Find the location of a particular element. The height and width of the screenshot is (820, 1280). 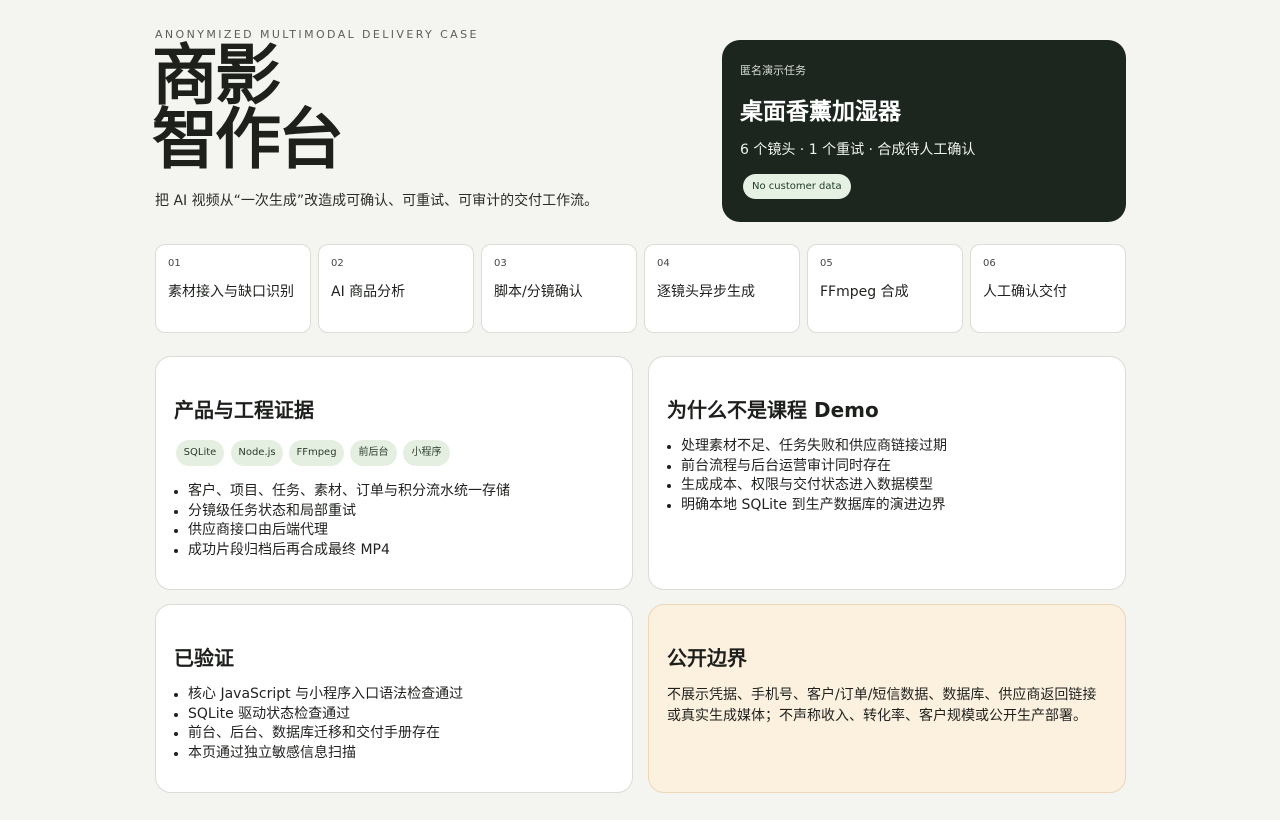

brand-title: 商影 智作台 is located at coordinates (248, 108).